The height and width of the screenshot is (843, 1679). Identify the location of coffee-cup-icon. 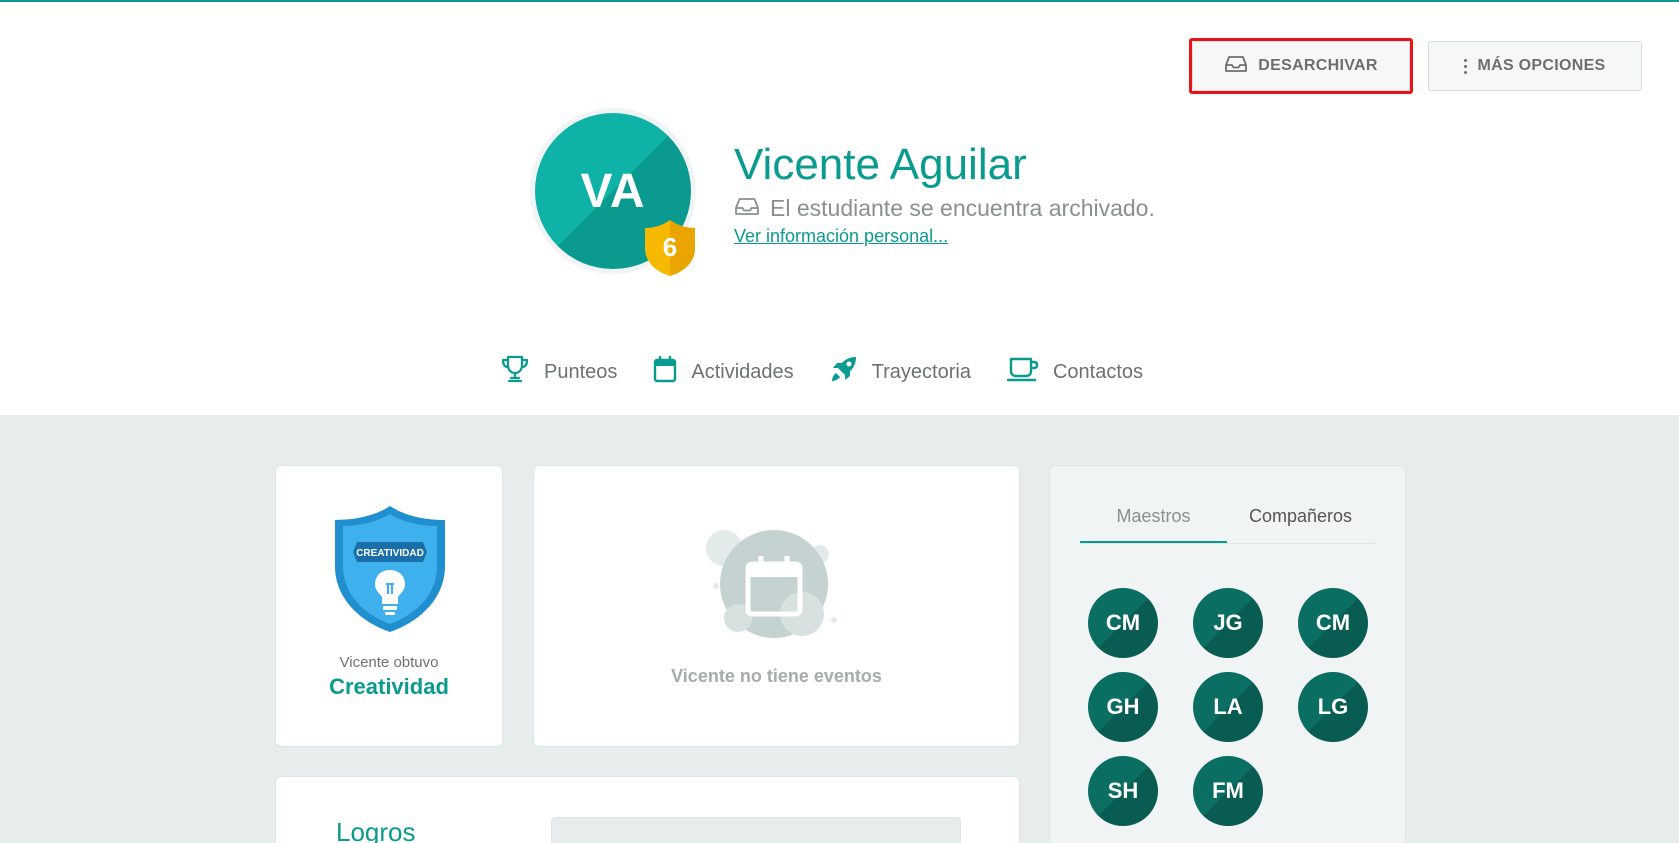
(1022, 372).